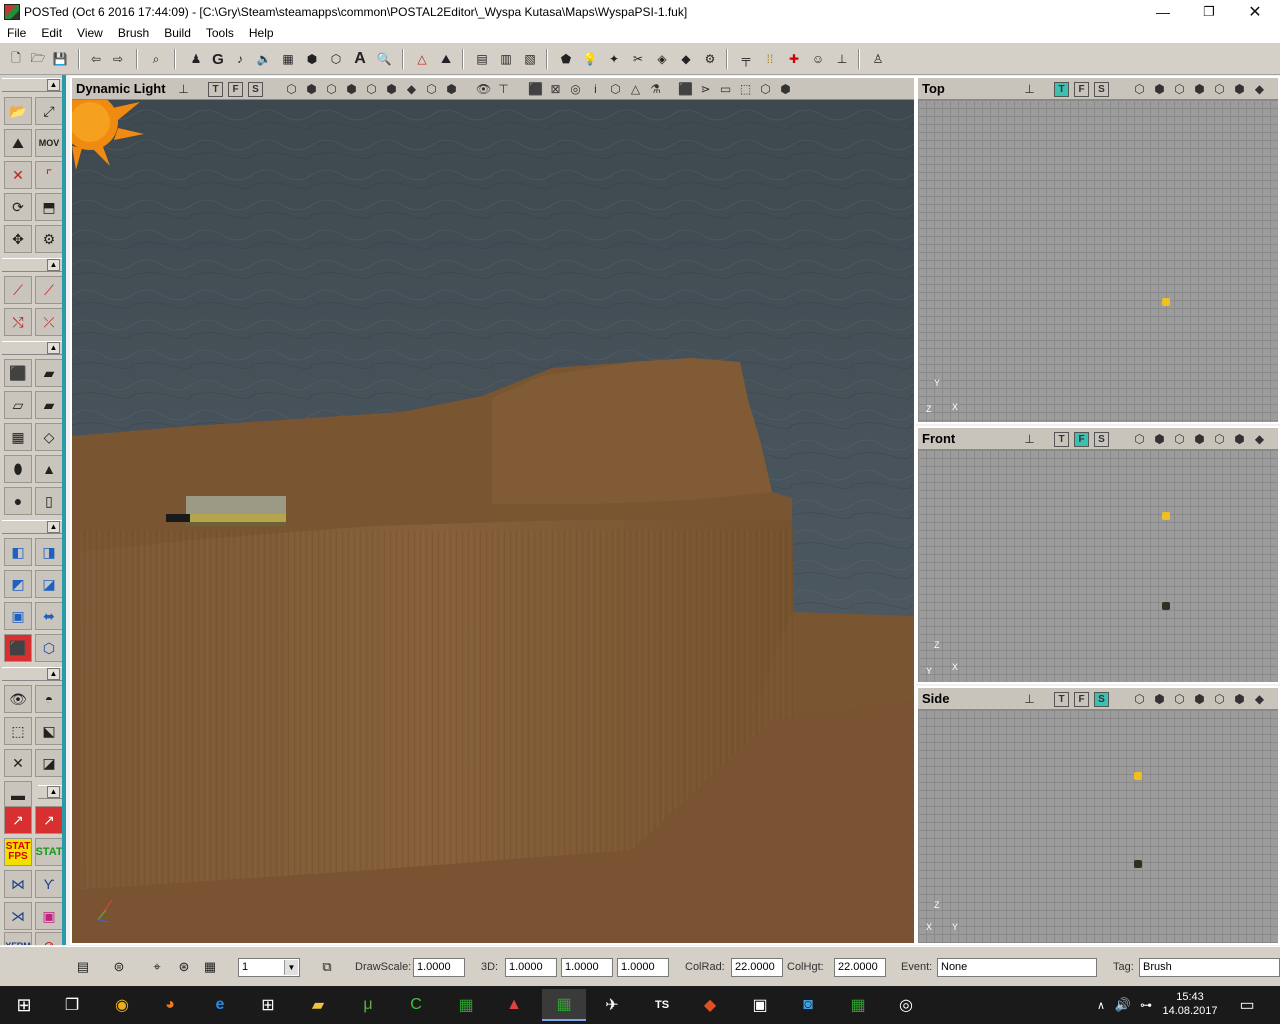 The image size is (1280, 1024). What do you see at coordinates (48, 616) in the screenshot?
I see `add-mover-icon: ⬌` at bounding box center [48, 616].